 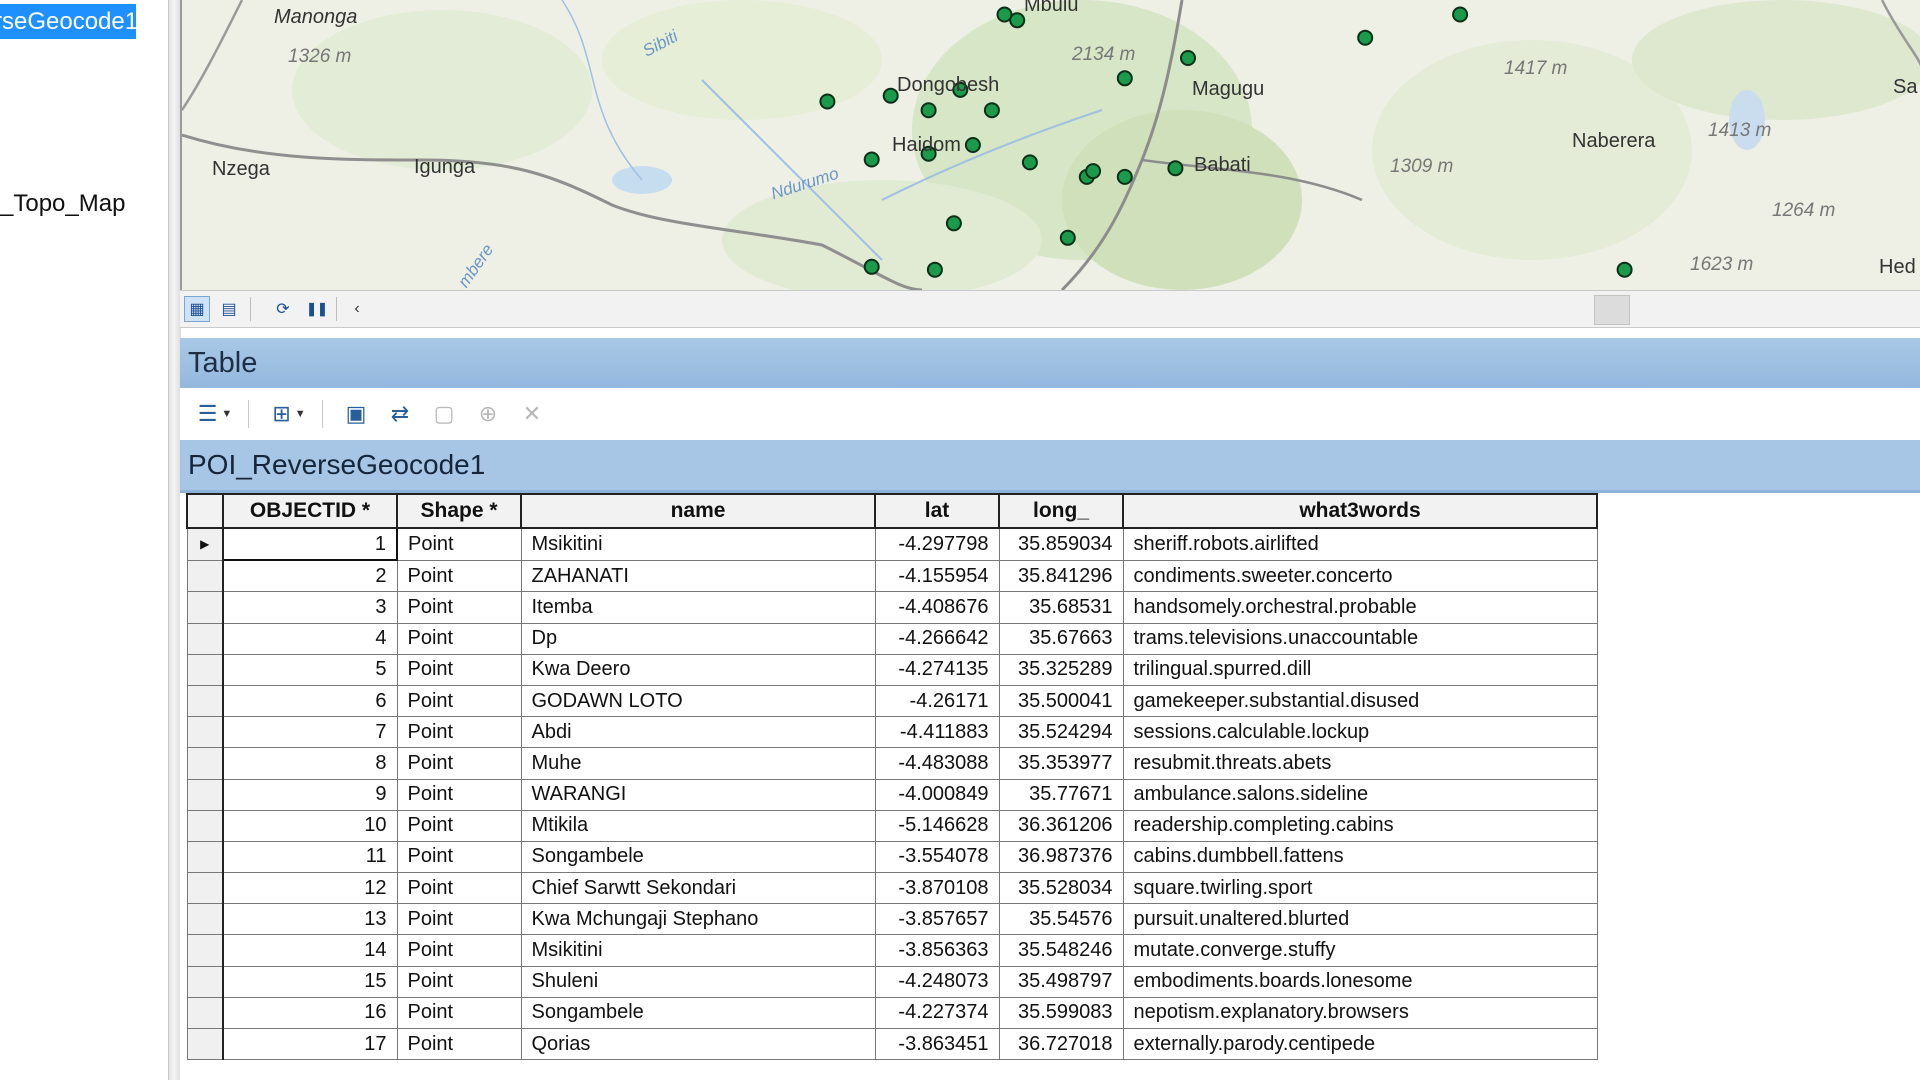 I want to click on cell-name: Shuleni, so click(x=698, y=981).